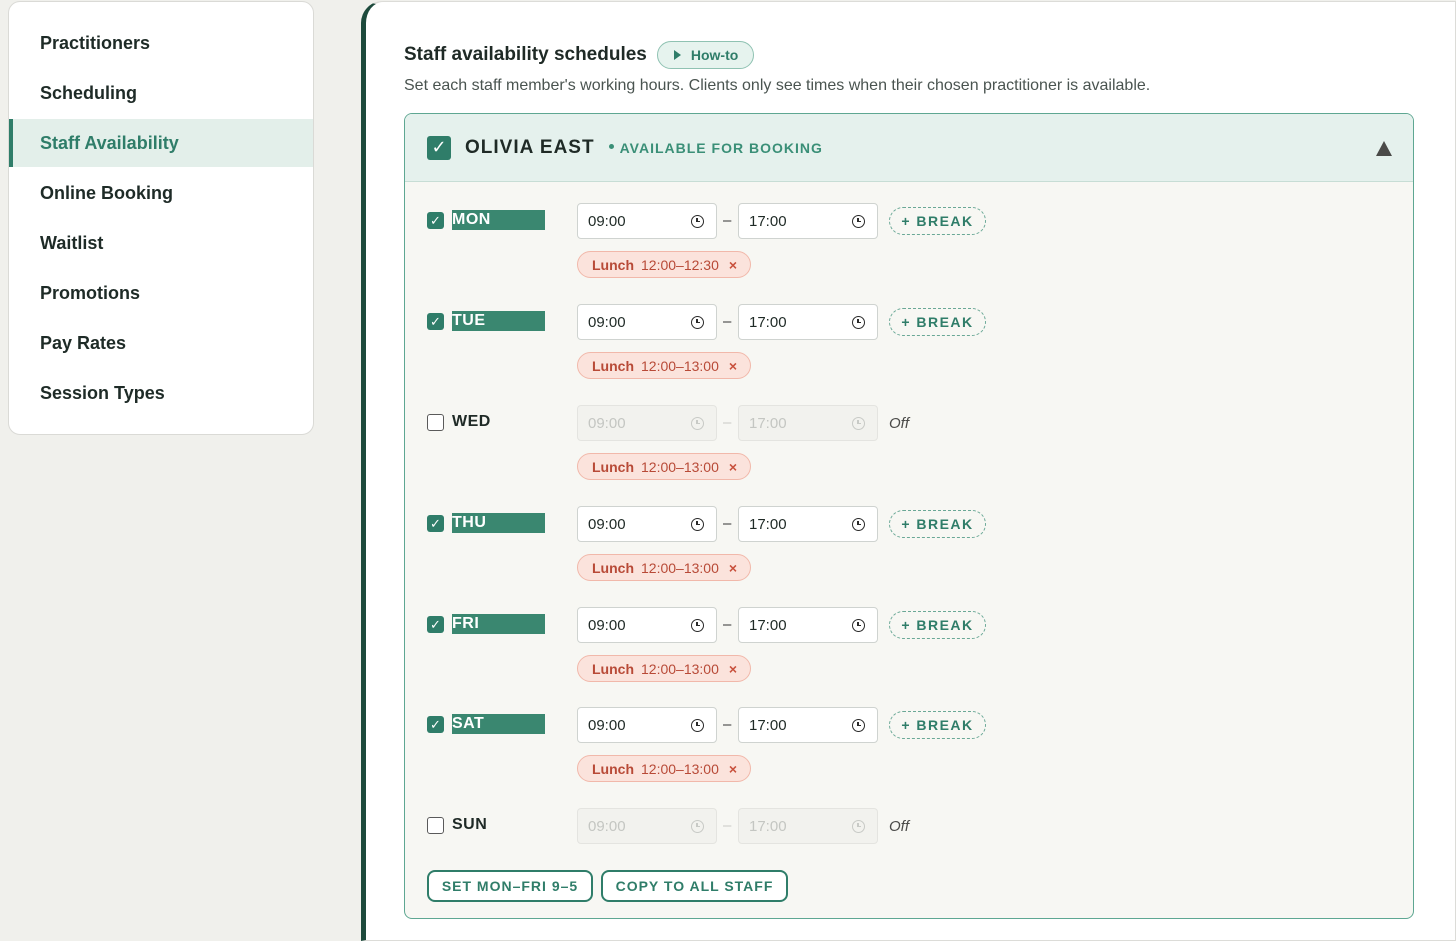  Describe the element at coordinates (435, 220) in the screenshot. I see `day-checkbox-mon: ✓` at that location.